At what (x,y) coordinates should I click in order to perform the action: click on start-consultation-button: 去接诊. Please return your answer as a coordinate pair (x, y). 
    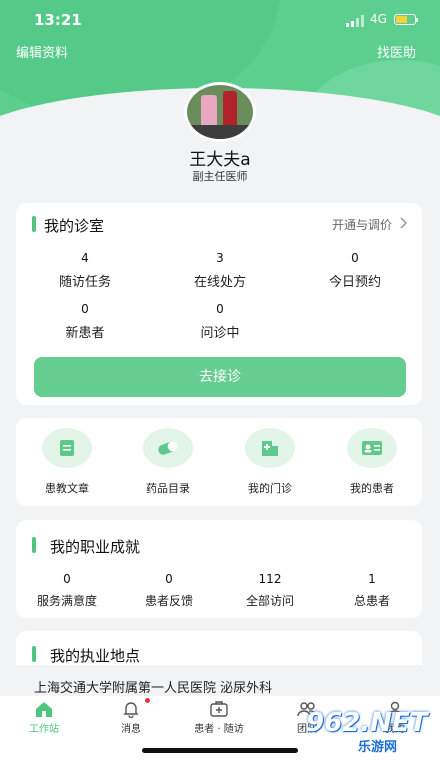
    Looking at the image, I should click on (220, 377).